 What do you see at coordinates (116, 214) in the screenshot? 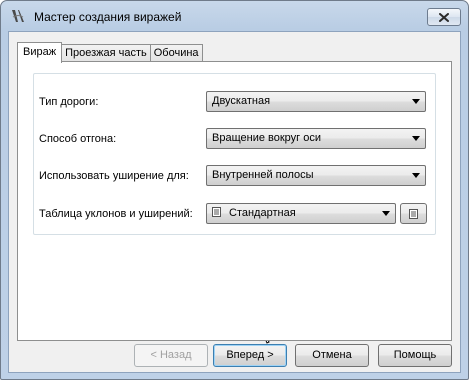
I see `slope-table-label: Таблица уклонов и уширений:` at bounding box center [116, 214].